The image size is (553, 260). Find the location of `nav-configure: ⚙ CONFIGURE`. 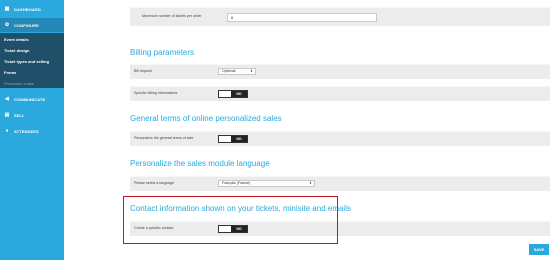

nav-configure: ⚙ CONFIGURE is located at coordinates (32, 25).